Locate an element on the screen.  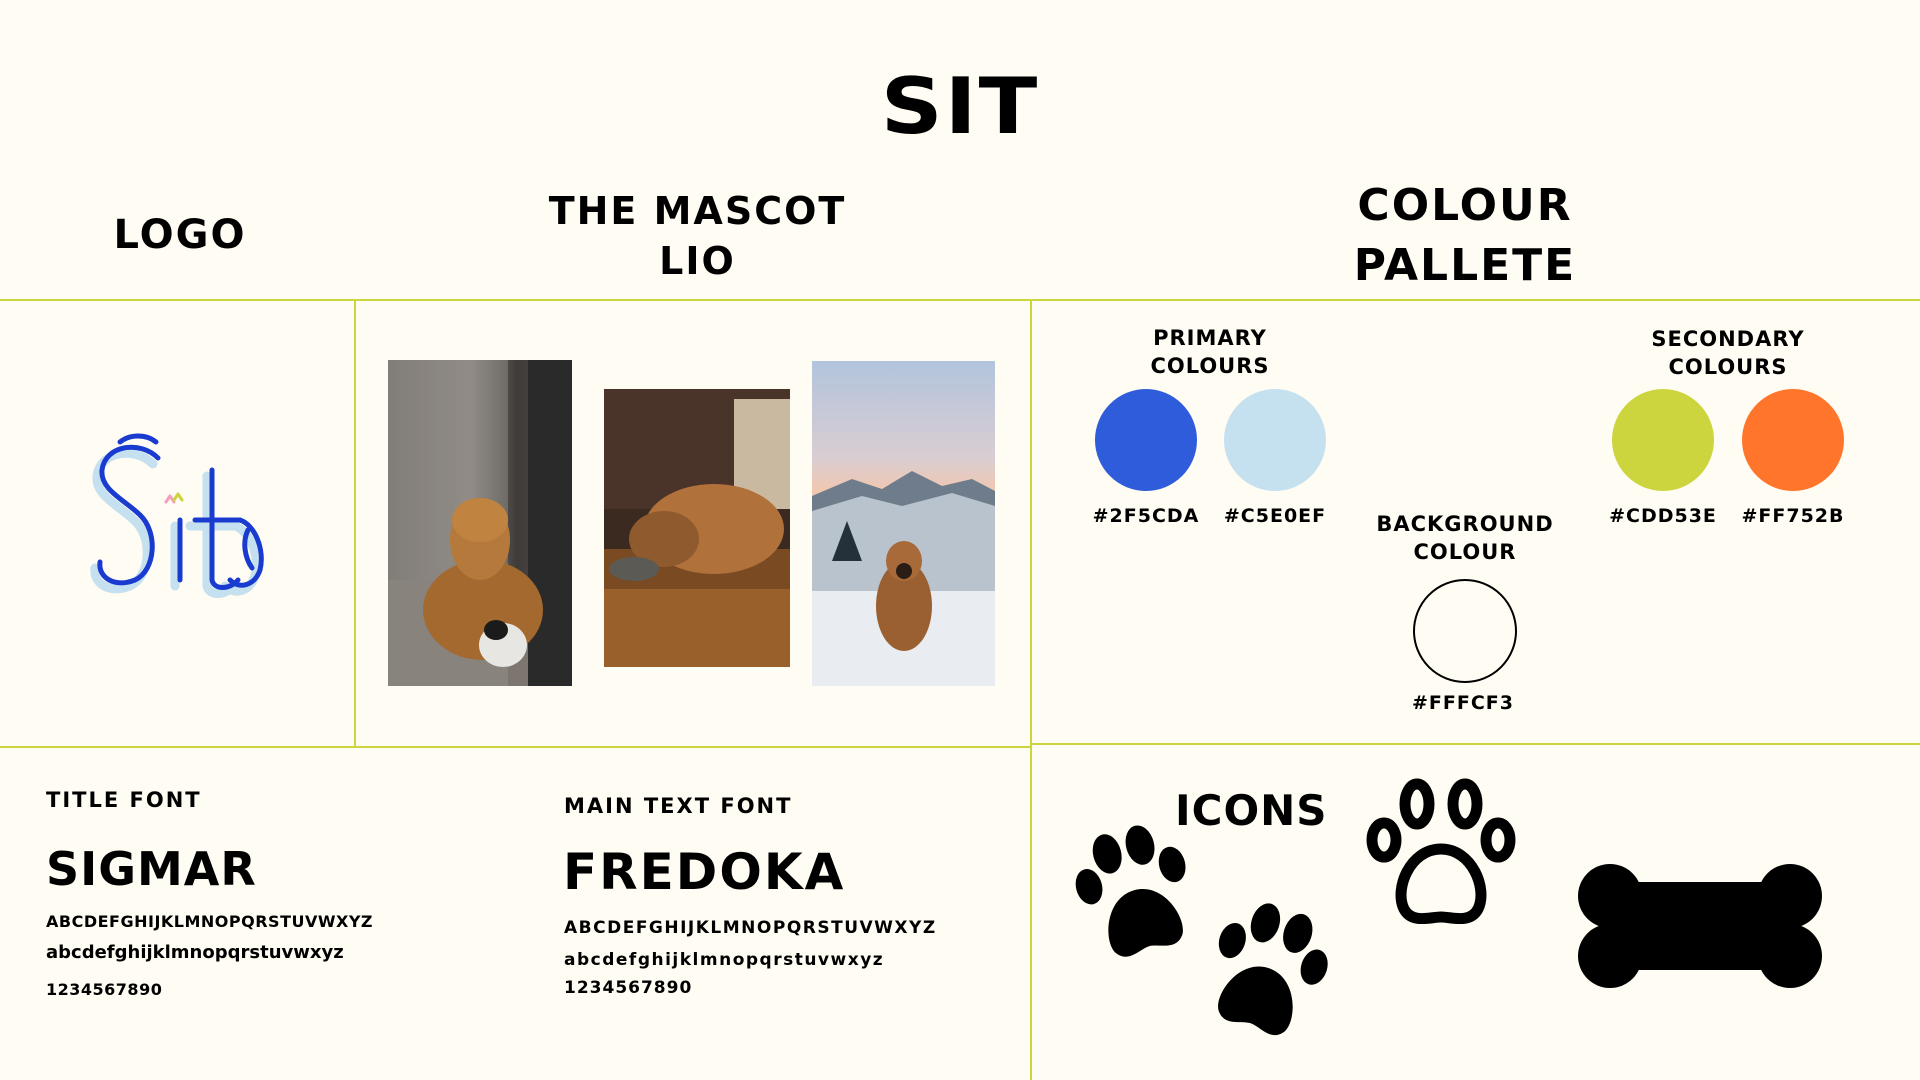
divider-middle-right is located at coordinates (1475, 744).